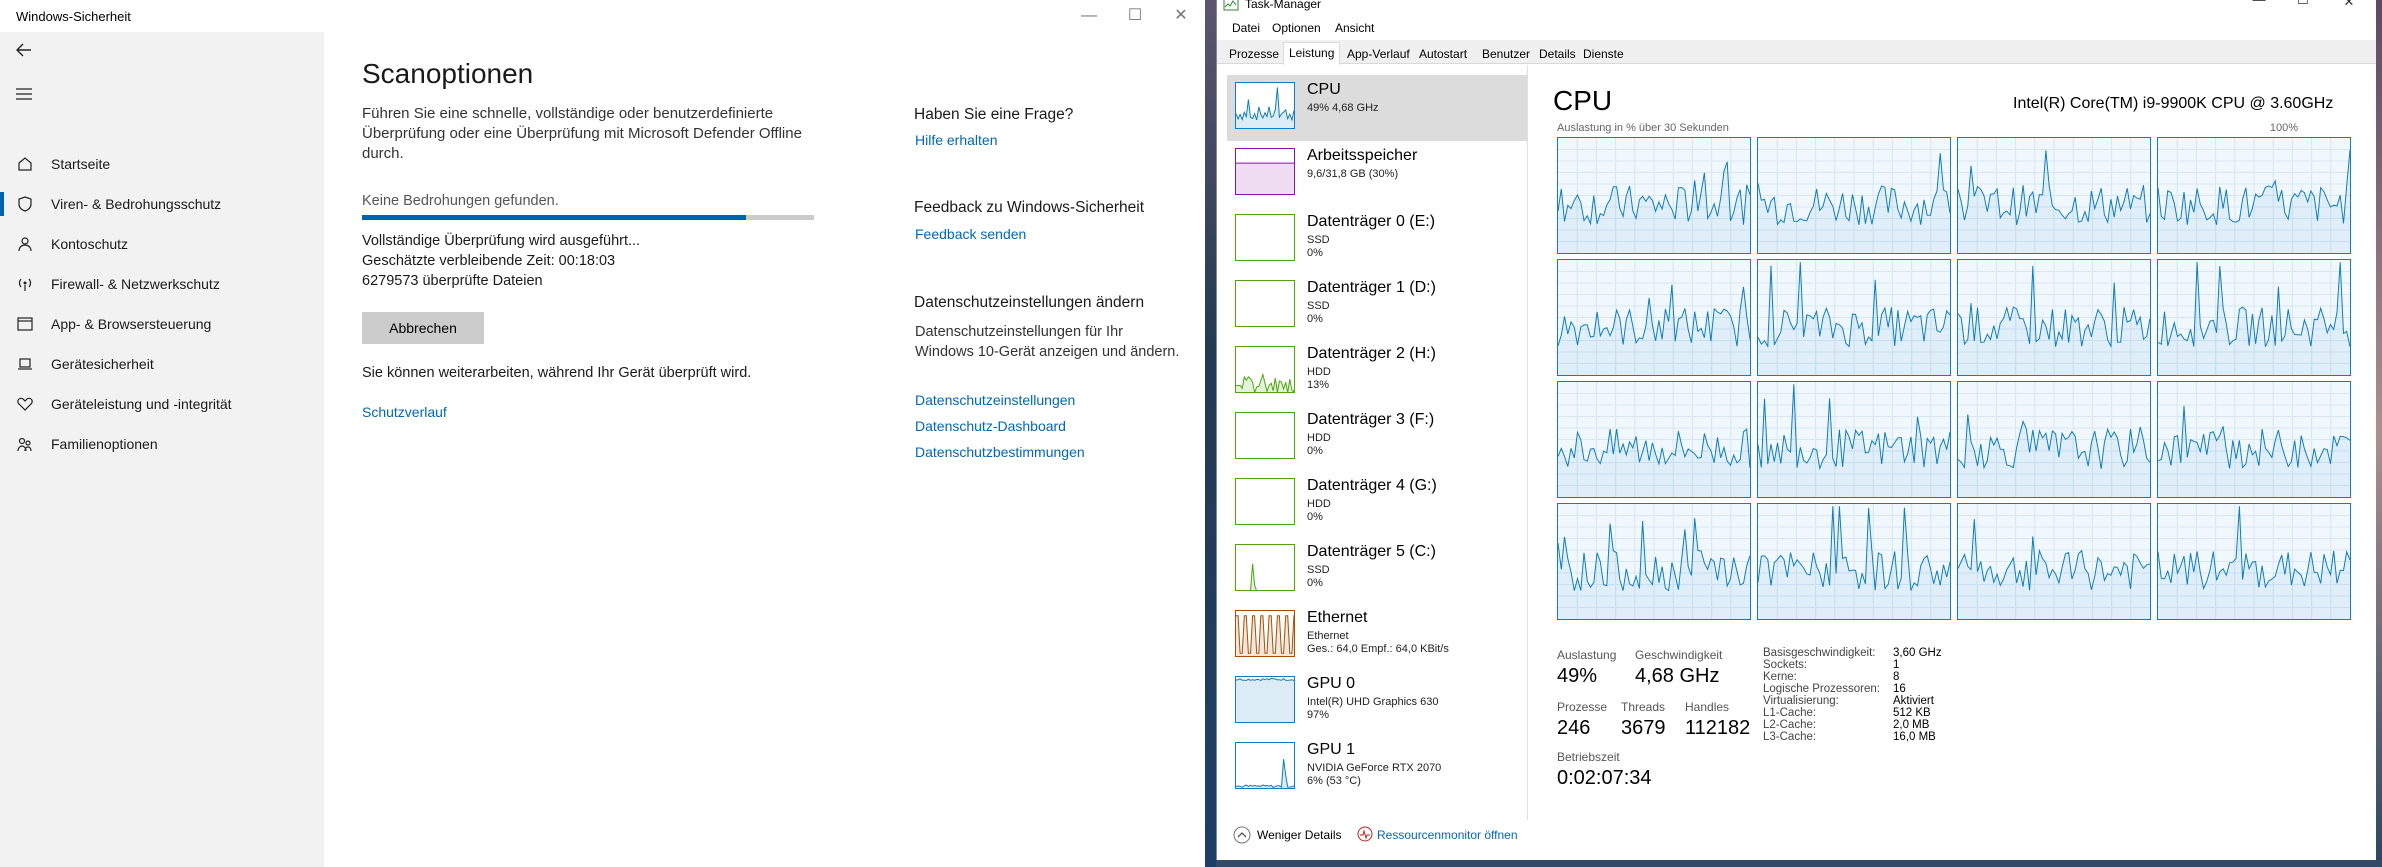 The height and width of the screenshot is (867, 2382). I want to click on resource-name: Datenträger 4 (G:), so click(1372, 485).